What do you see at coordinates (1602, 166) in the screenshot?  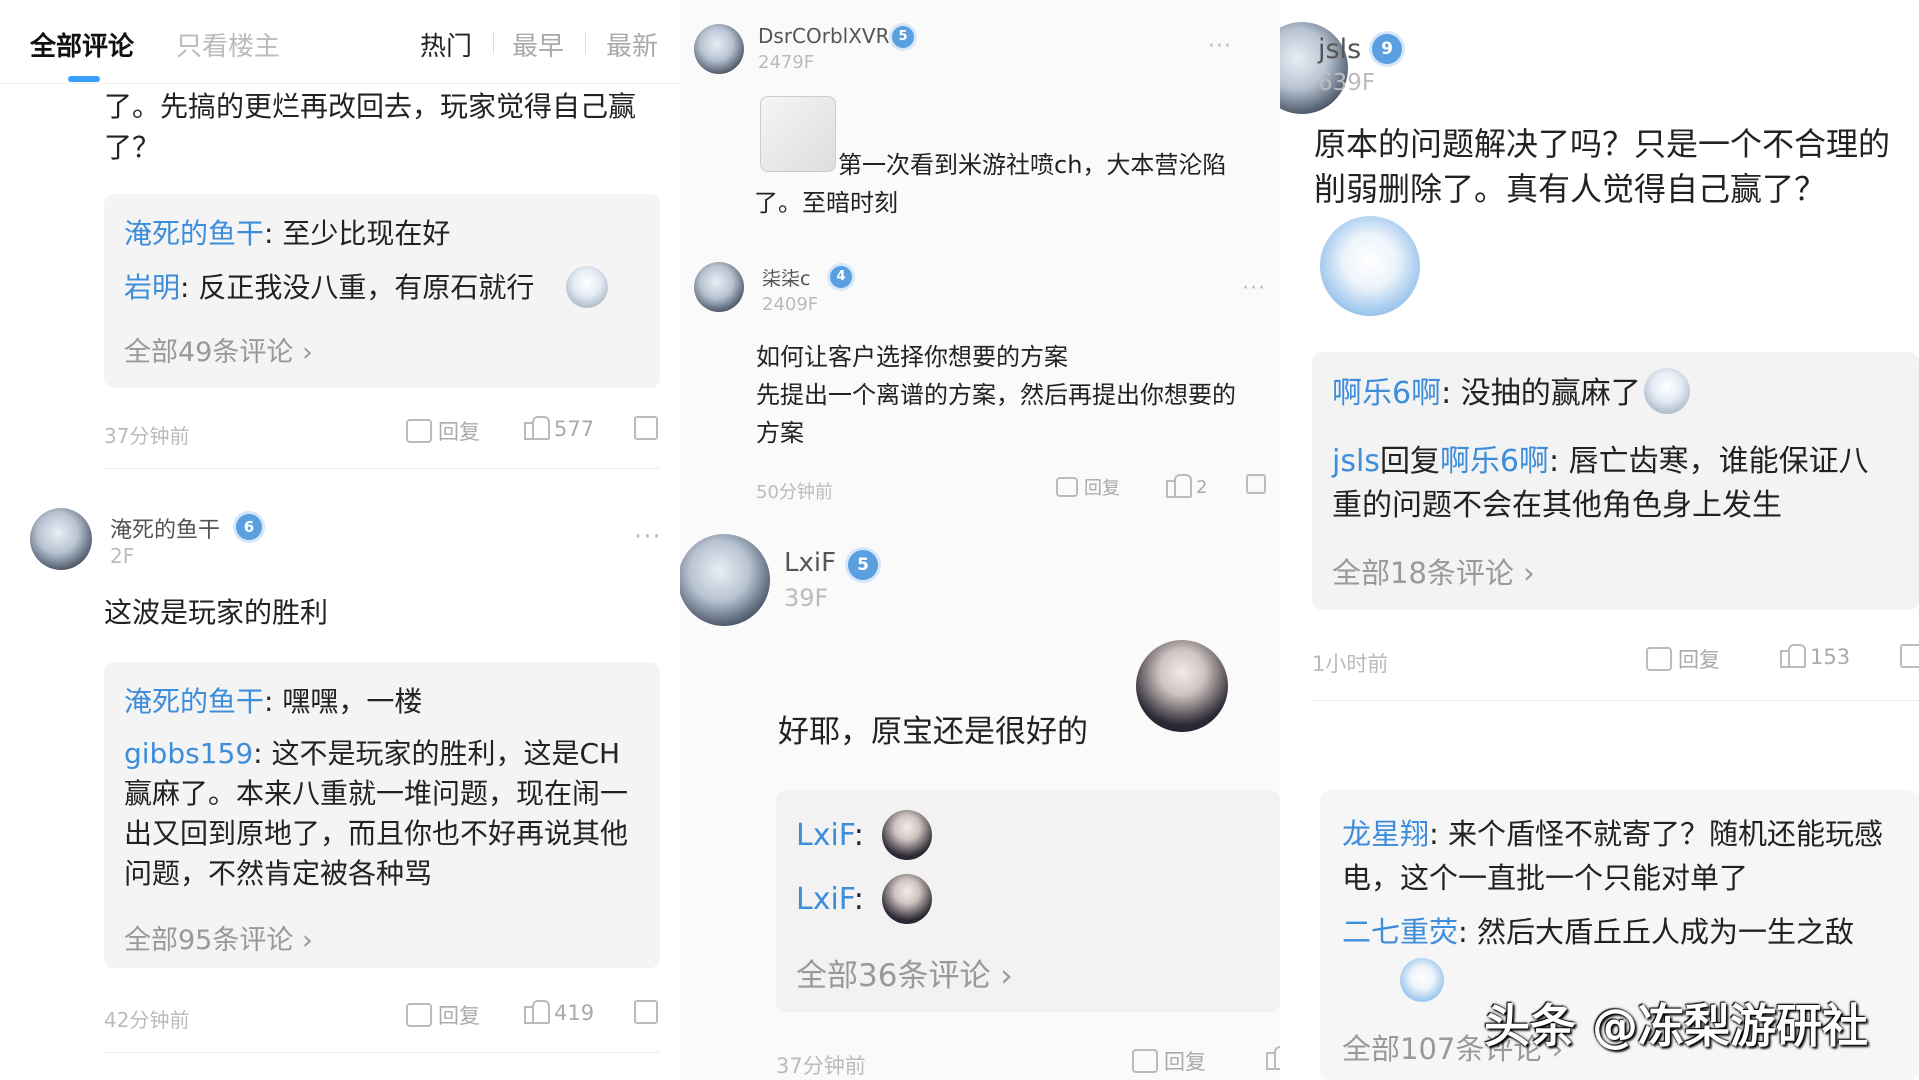 I see `comment-text: 原本的问题解决了吗？只是一个不合理的削弱删除了。真有人觉得自己赢了？` at bounding box center [1602, 166].